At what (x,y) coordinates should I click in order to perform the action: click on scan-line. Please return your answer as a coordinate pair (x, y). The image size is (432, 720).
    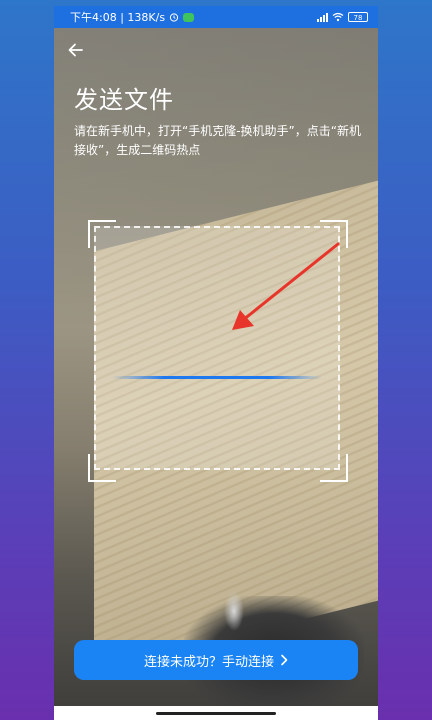
    Looking at the image, I should click on (217, 377).